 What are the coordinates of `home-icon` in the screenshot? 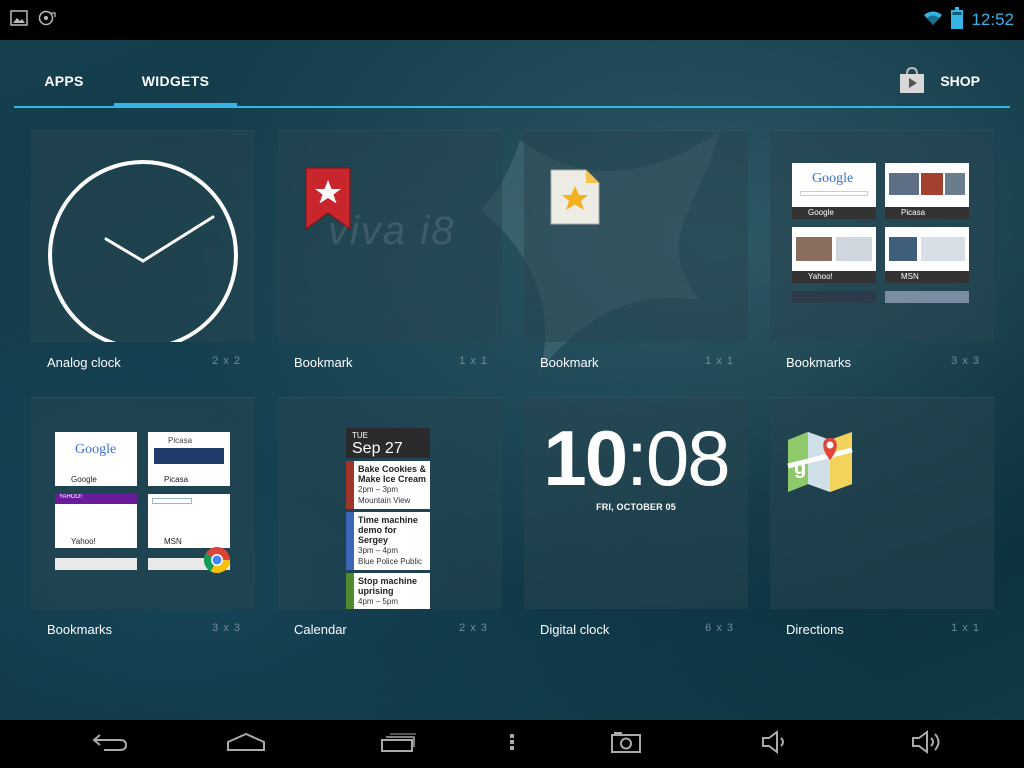 It's located at (246, 744).